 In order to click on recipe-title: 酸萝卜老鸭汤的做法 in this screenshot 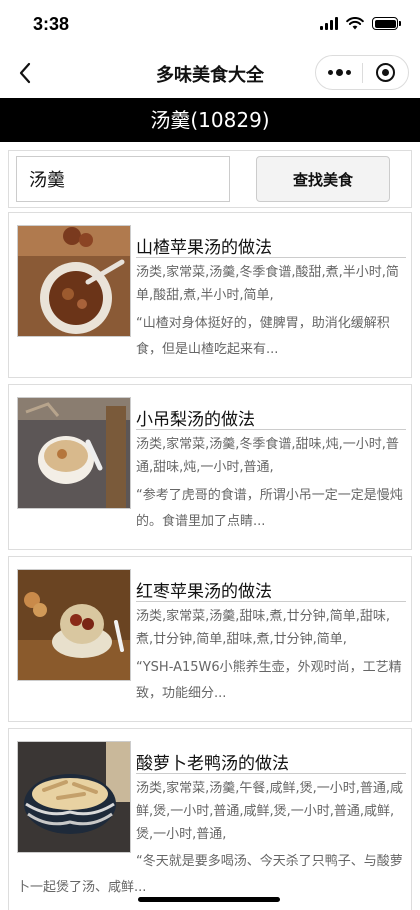, I will do `click(212, 764)`.